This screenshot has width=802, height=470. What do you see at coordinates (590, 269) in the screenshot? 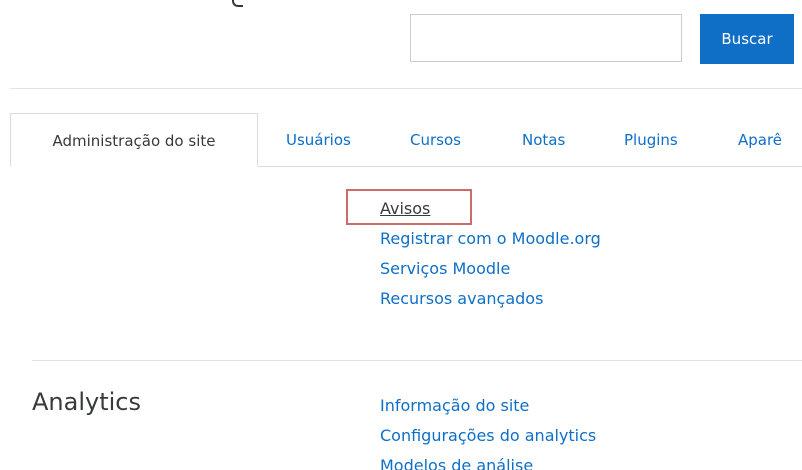
I see `list-item: Serviços Moodle` at bounding box center [590, 269].